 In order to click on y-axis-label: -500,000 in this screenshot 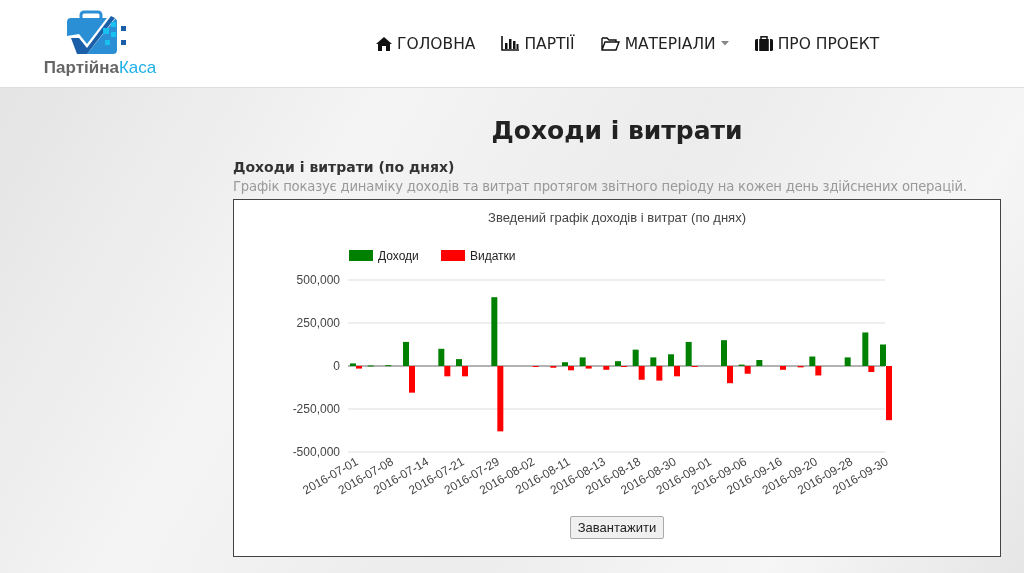, I will do `click(316, 452)`.